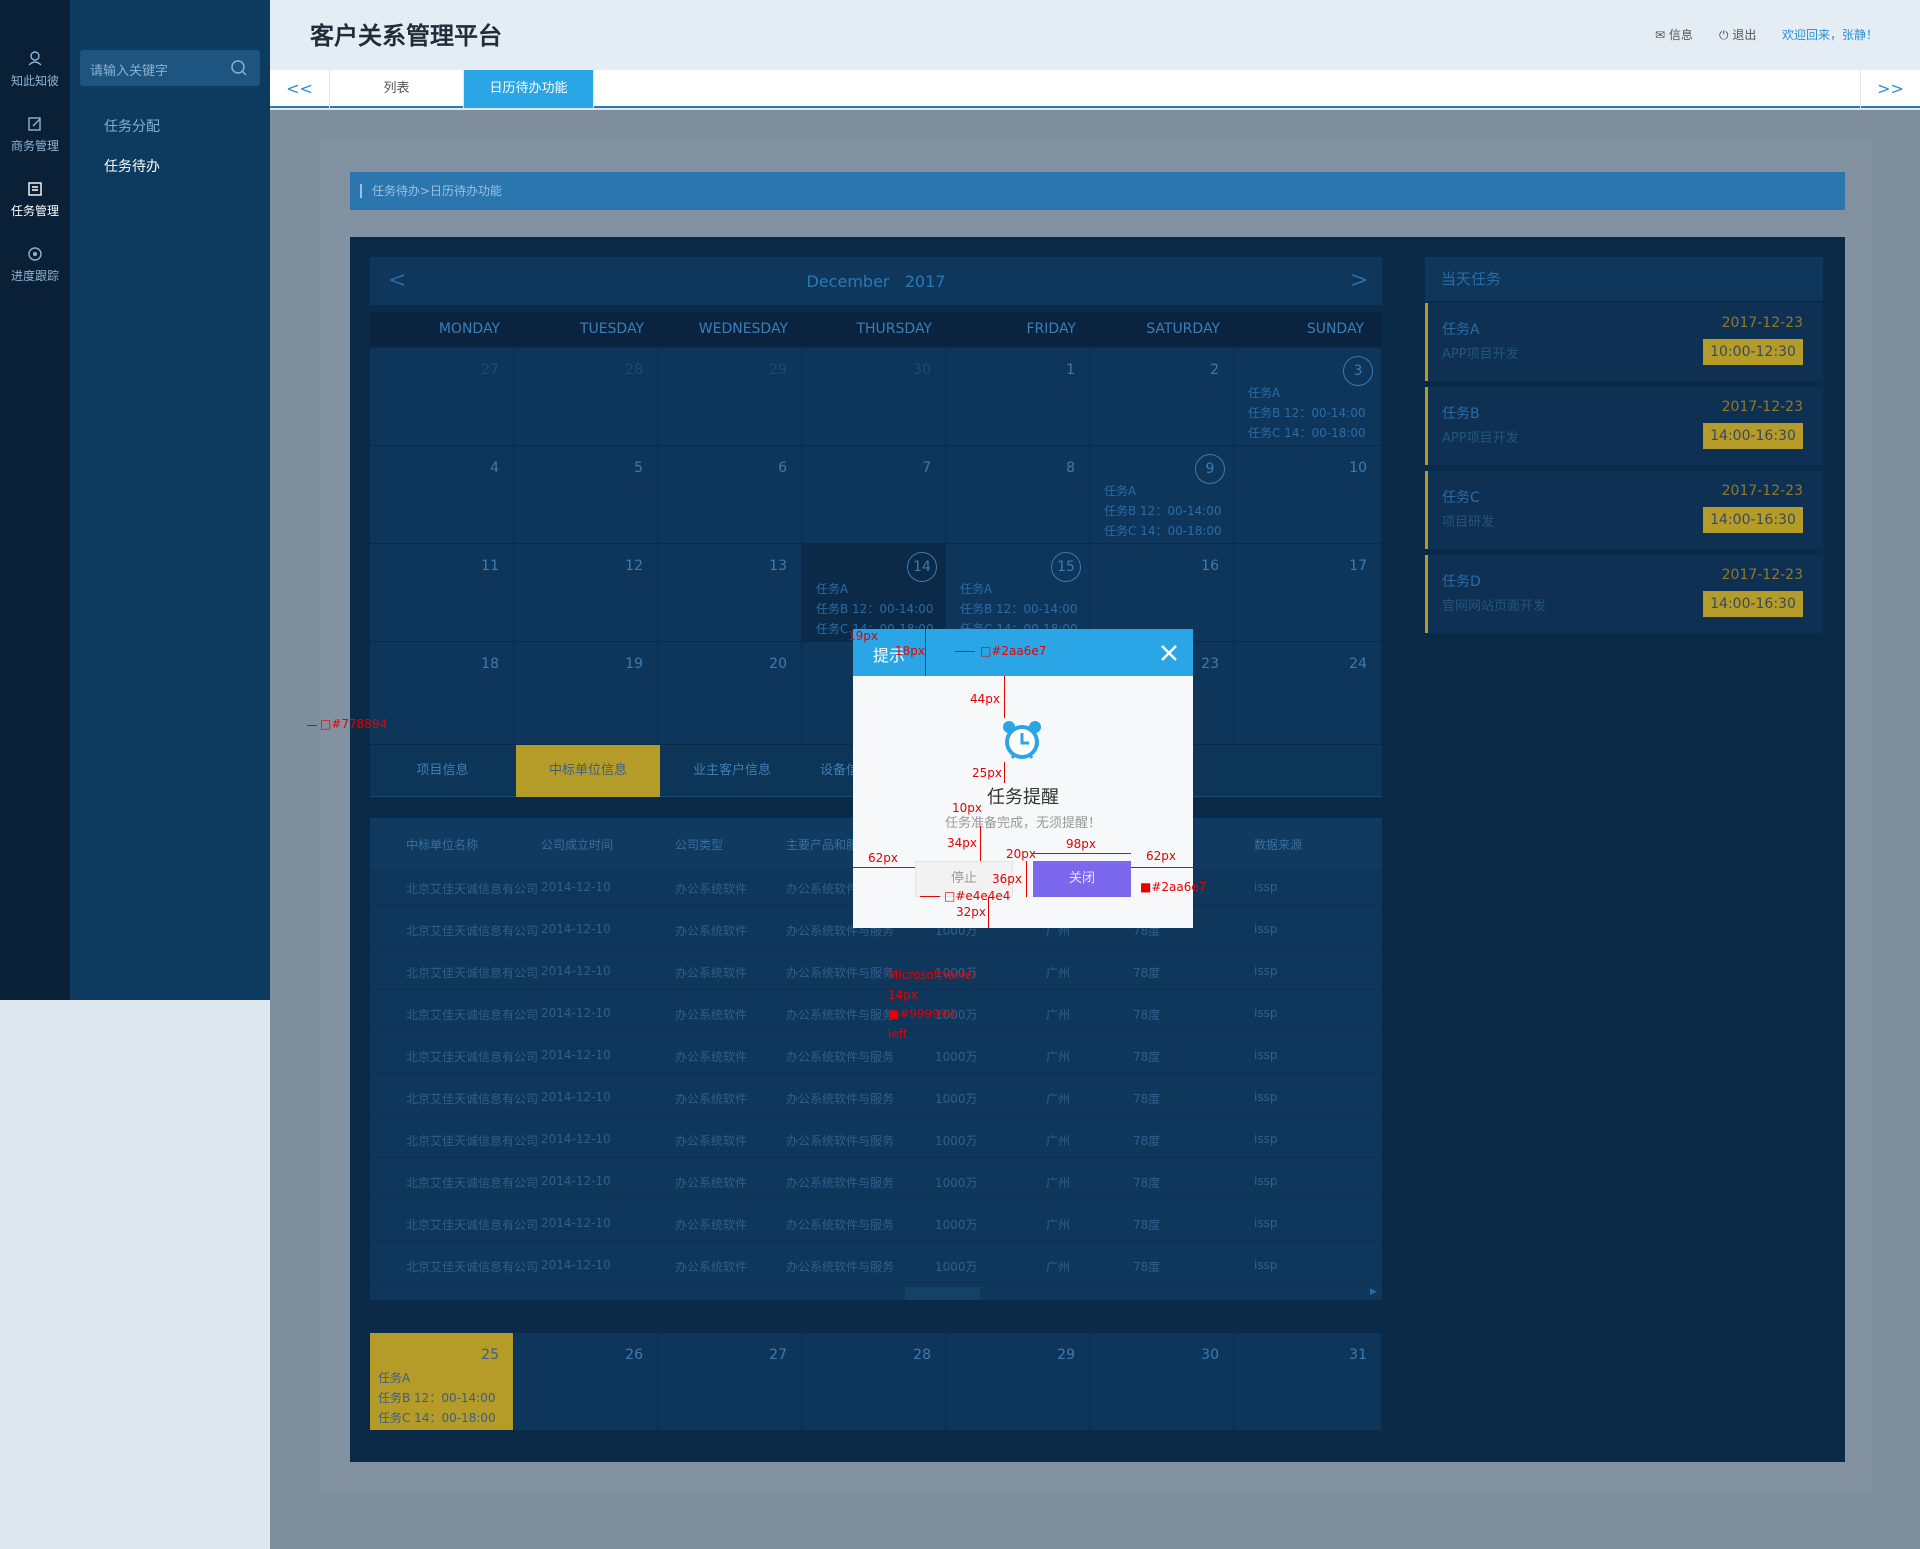  Describe the element at coordinates (1624, 426) in the screenshot. I see `task-card: 任务B APP项目开发 2017-12-23 14:00-16:30` at that location.